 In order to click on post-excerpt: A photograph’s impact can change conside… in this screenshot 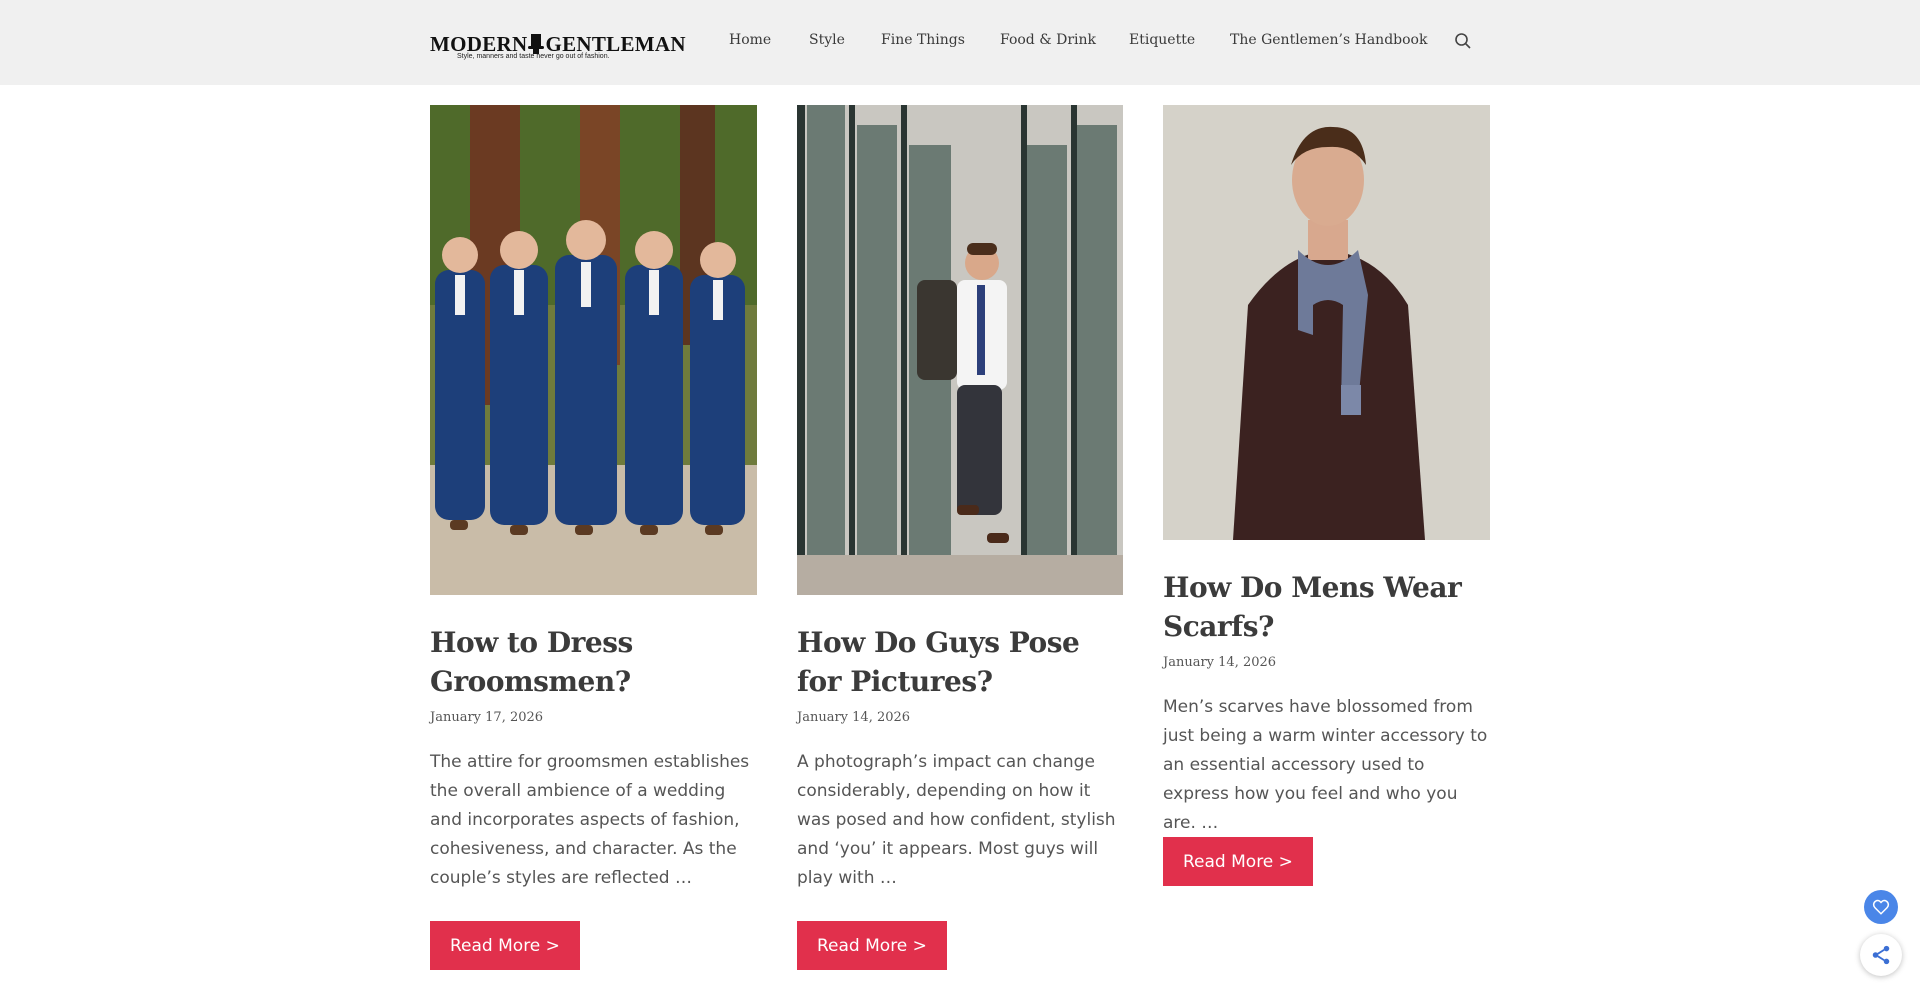, I will do `click(956, 820)`.